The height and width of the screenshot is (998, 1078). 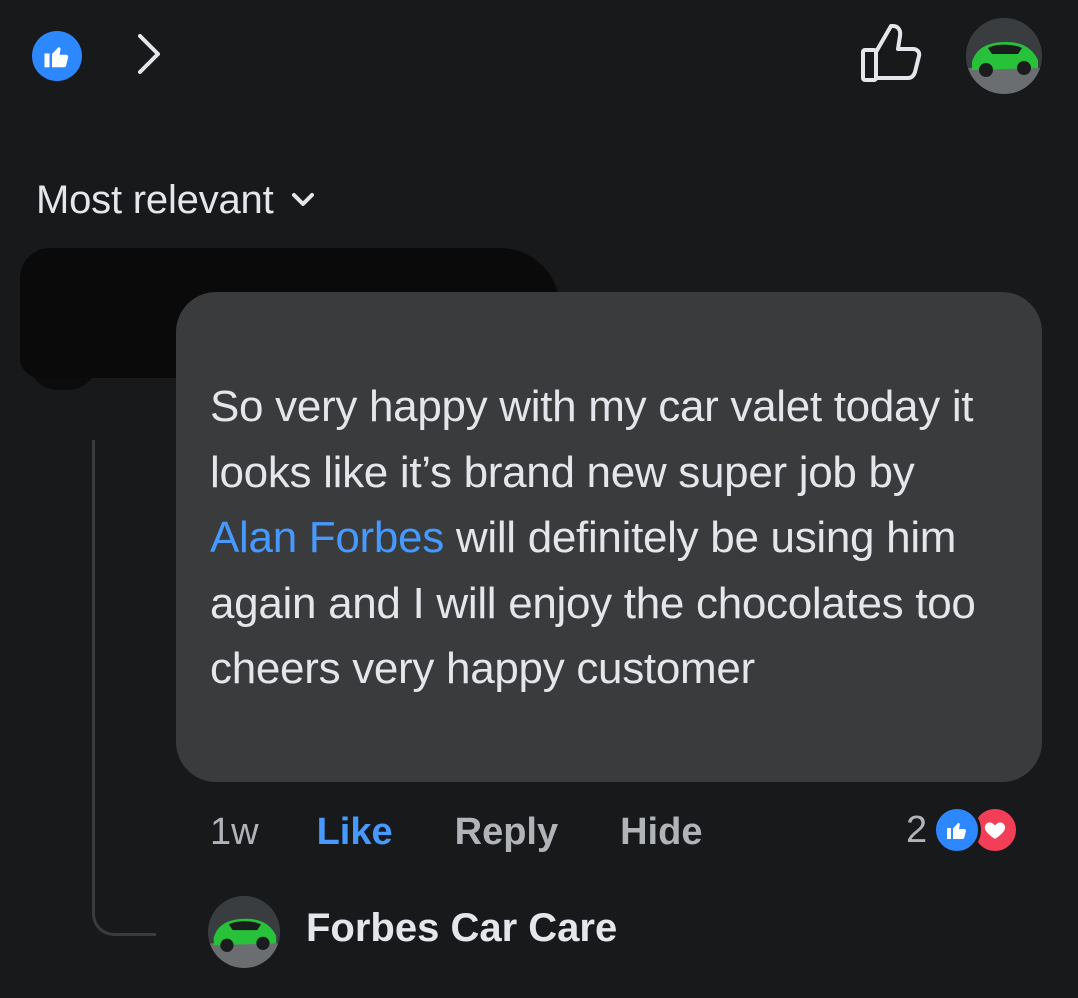 I want to click on page-avatar, so click(x=1004, y=56).